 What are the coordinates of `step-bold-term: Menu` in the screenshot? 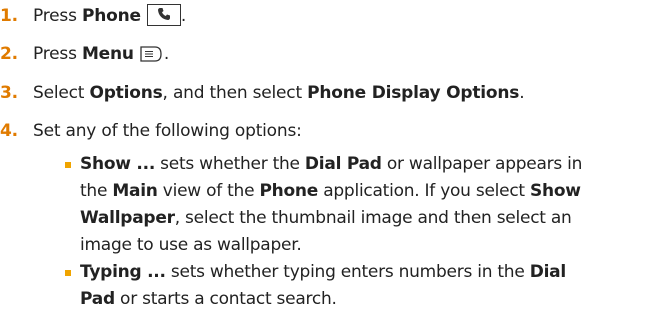 It's located at (107, 54).